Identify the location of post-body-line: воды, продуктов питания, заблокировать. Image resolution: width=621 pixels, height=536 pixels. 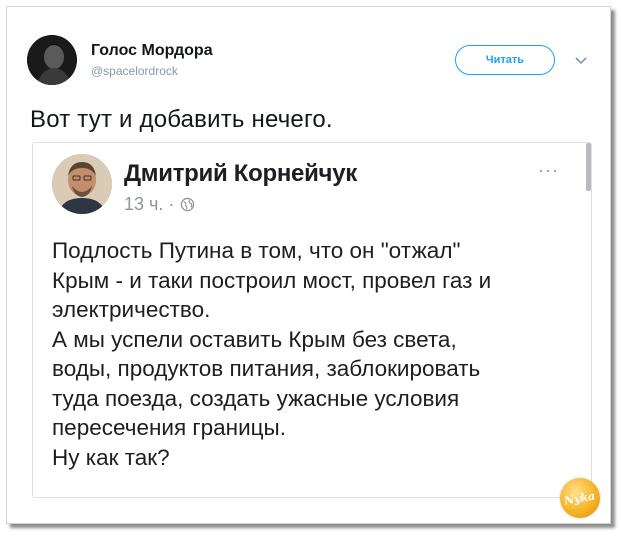
(266, 368).